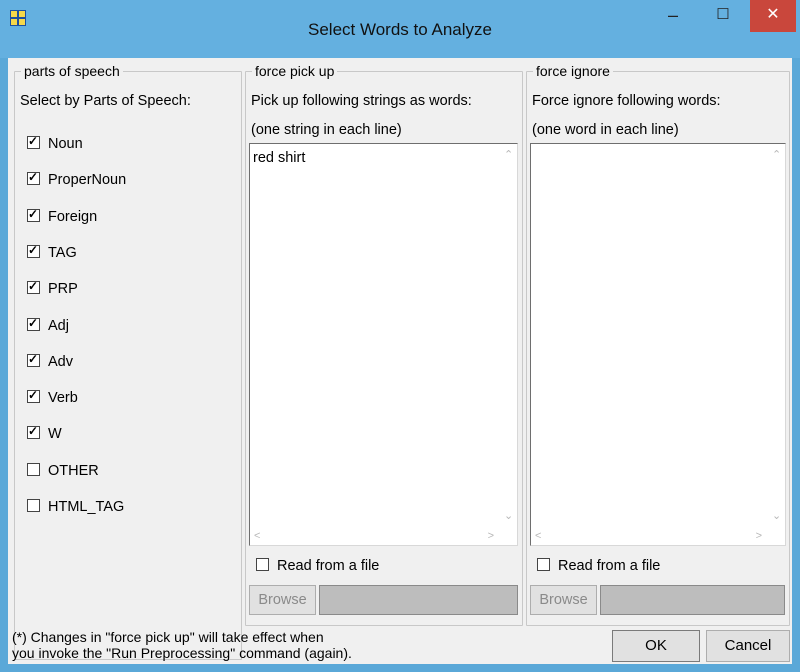  I want to click on pos-checkbox-label: PRP, so click(63, 289).